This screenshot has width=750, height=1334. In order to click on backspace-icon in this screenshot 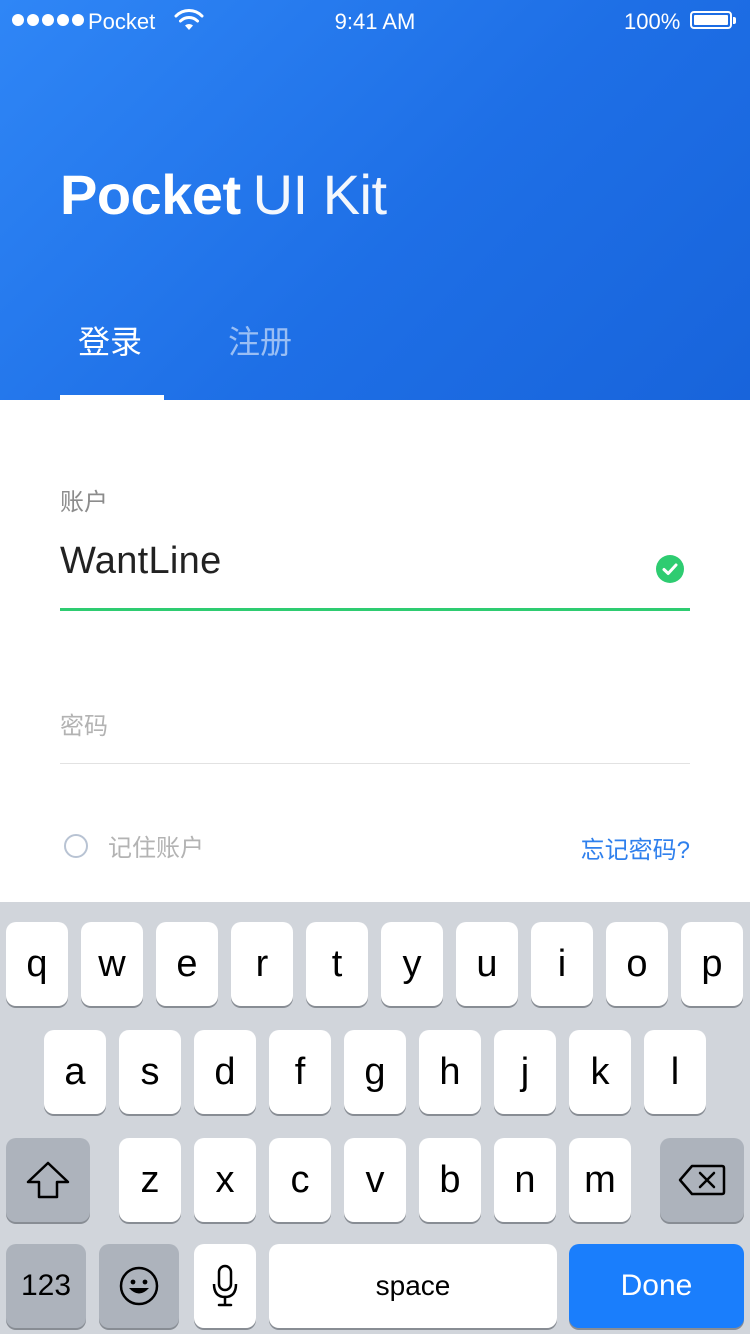, I will do `click(702, 1180)`.